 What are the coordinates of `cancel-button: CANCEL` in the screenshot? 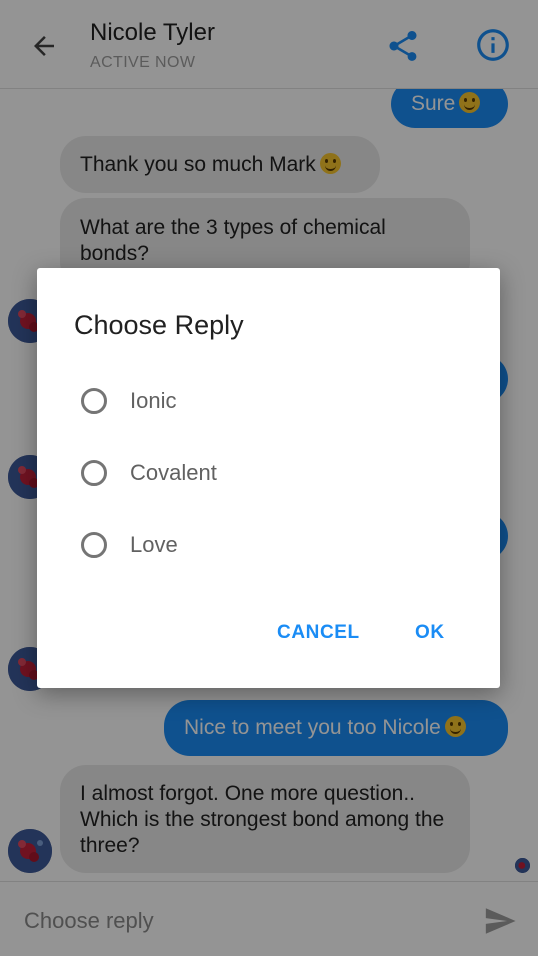 It's located at (318, 633).